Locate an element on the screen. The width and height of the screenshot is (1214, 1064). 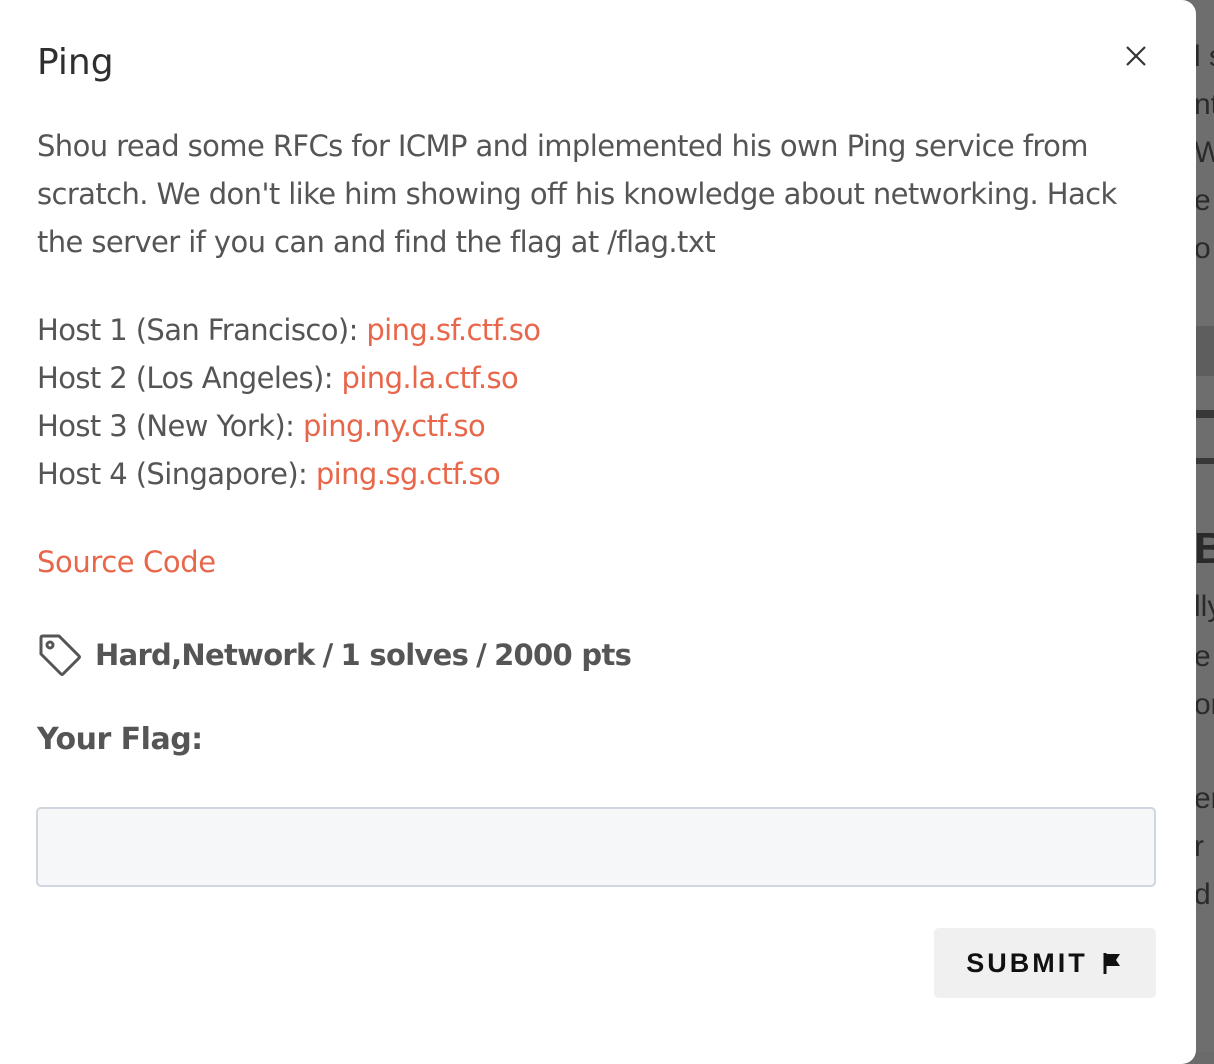
close-icon is located at coordinates (1136, 56).